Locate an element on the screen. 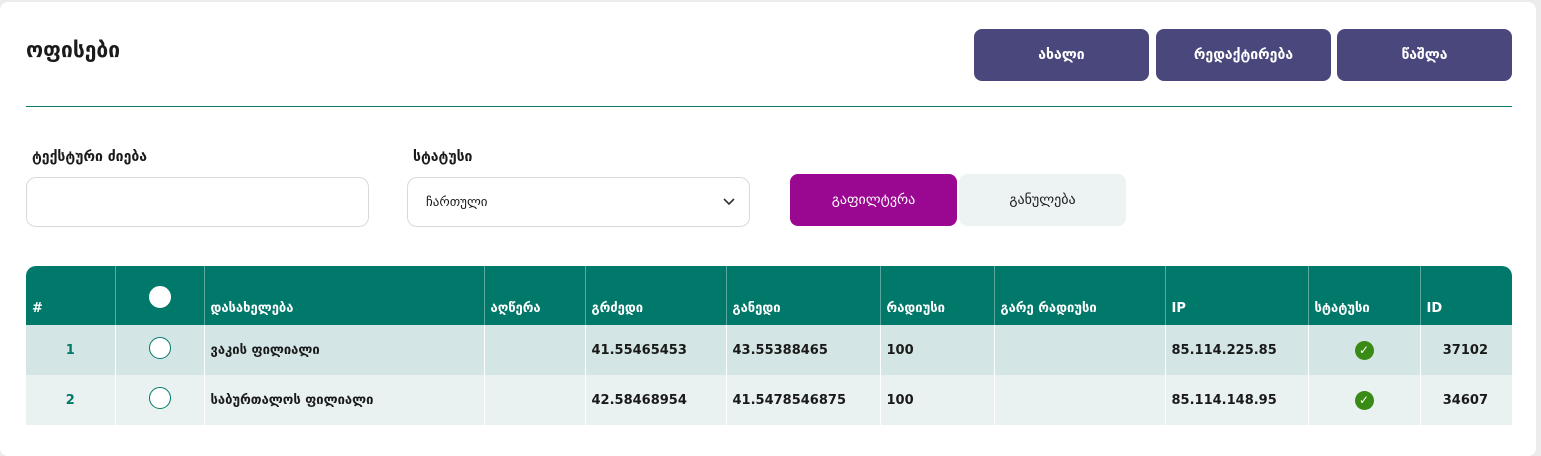 This screenshot has width=1541, height=456. office-longitude: 42.58468954 is located at coordinates (656, 400).